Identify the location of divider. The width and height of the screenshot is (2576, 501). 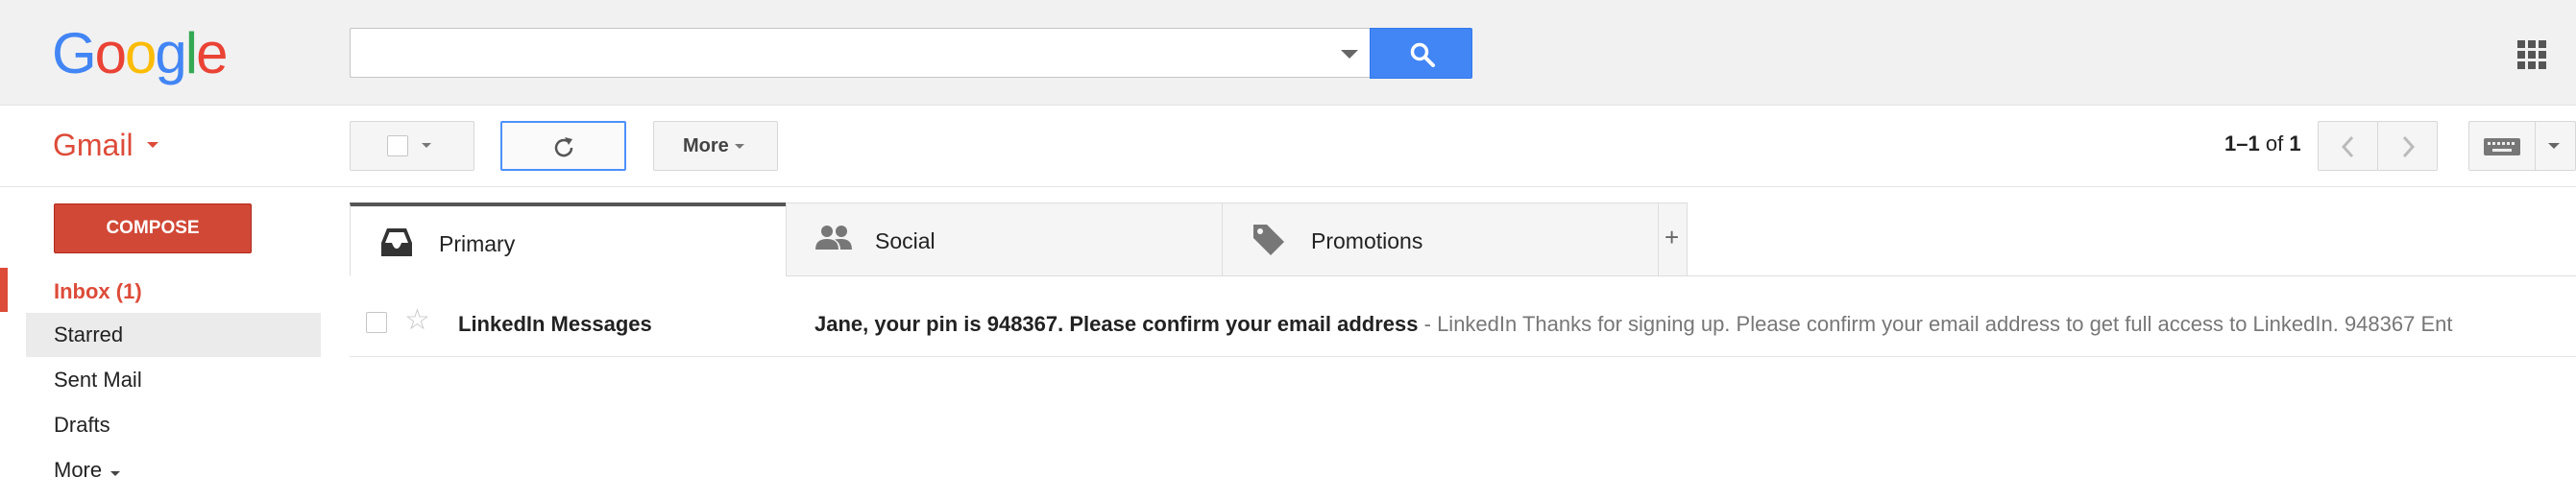
(2535, 146).